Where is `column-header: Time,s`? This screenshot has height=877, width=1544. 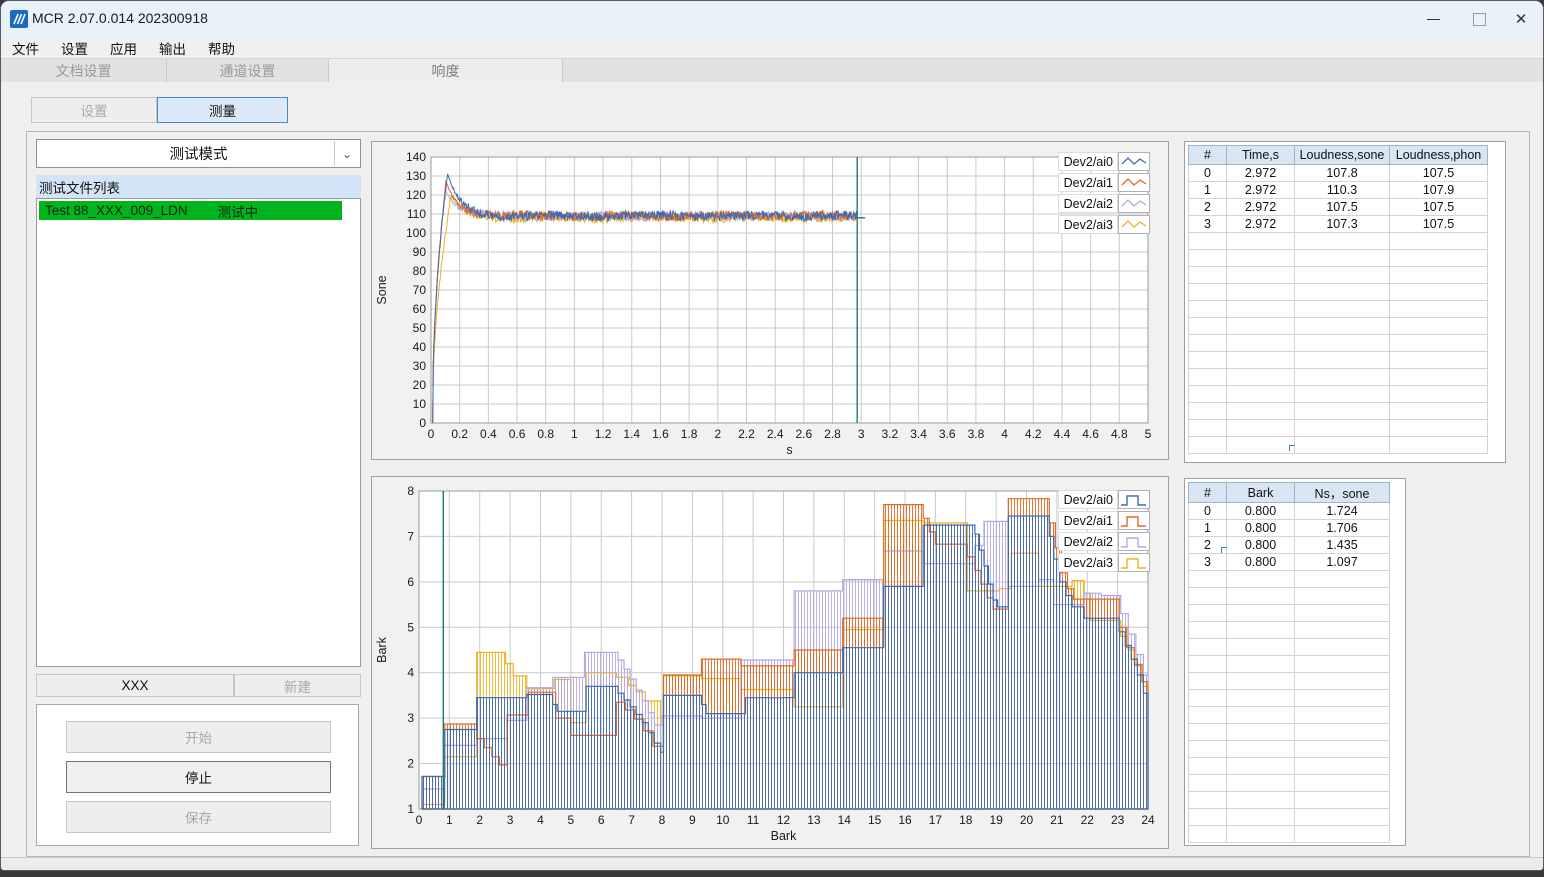 column-header: Time,s is located at coordinates (1260, 155).